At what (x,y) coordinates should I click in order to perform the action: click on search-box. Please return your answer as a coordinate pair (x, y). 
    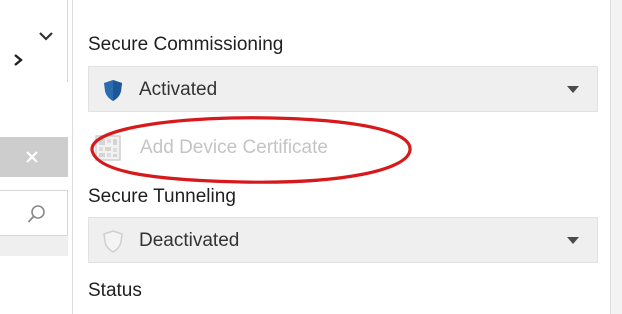
    Looking at the image, I should click on (34, 213).